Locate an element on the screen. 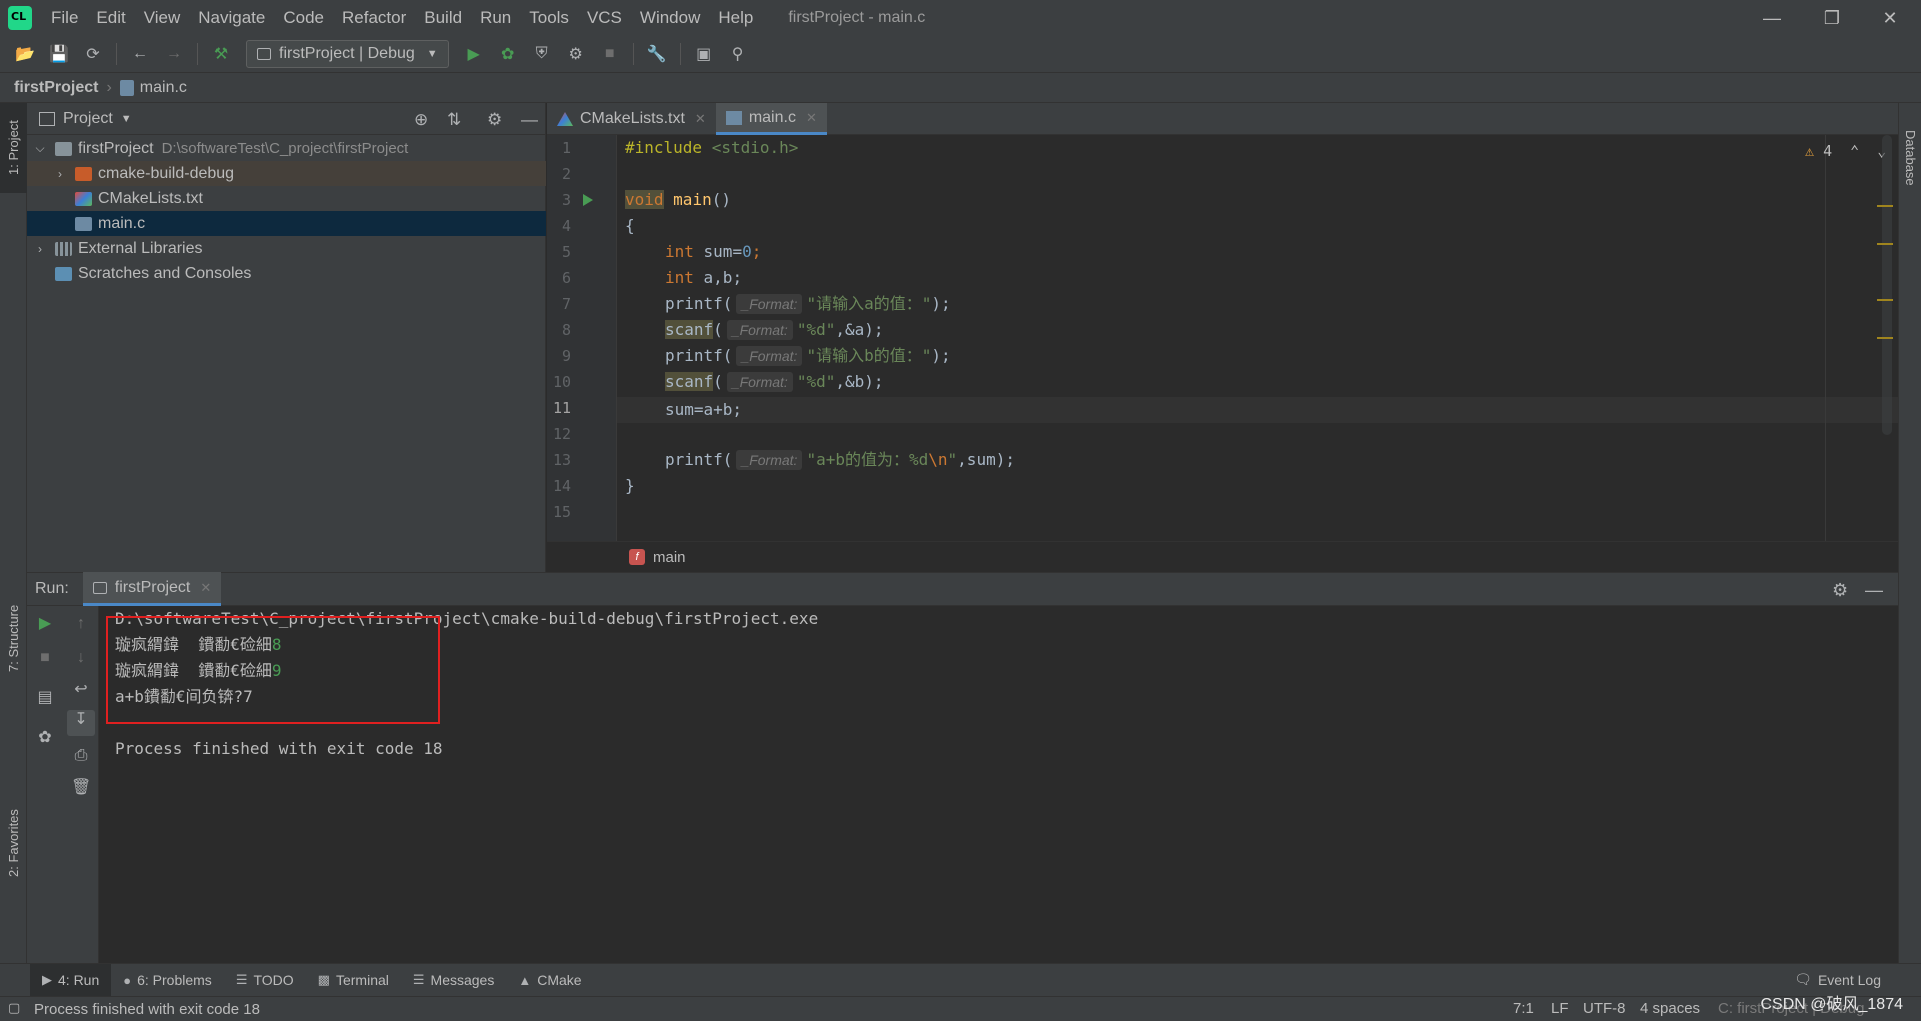  tool-tab-messages: ☰ Messages is located at coordinates (453, 980).